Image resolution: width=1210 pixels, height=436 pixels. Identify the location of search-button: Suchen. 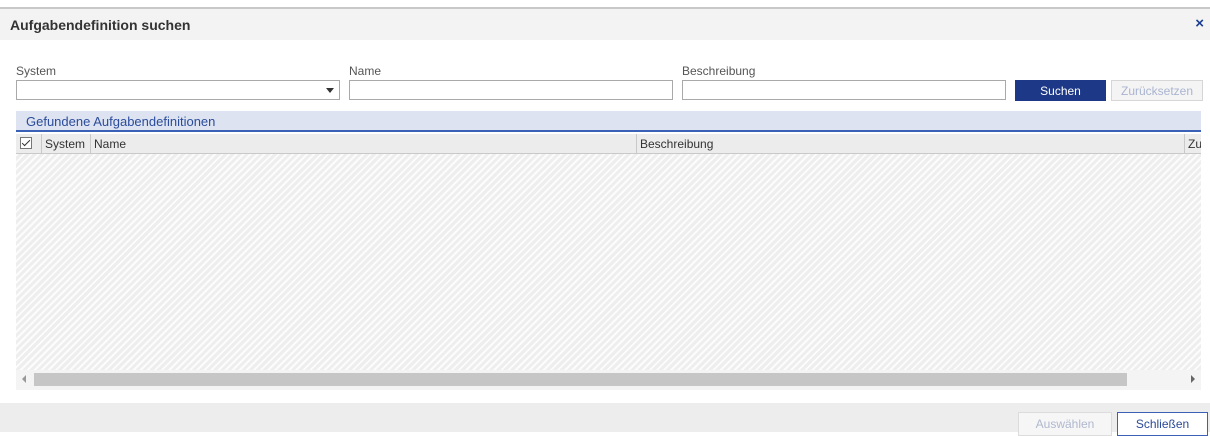
(1060, 90).